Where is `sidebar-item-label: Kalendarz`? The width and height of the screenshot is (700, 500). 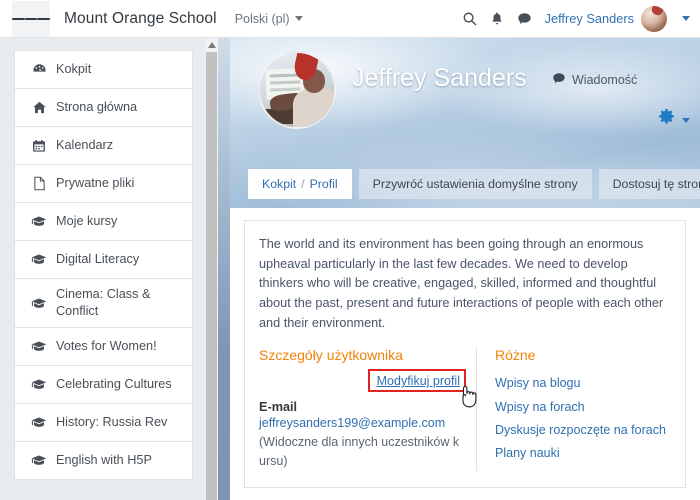 sidebar-item-label: Kalendarz is located at coordinates (85, 144).